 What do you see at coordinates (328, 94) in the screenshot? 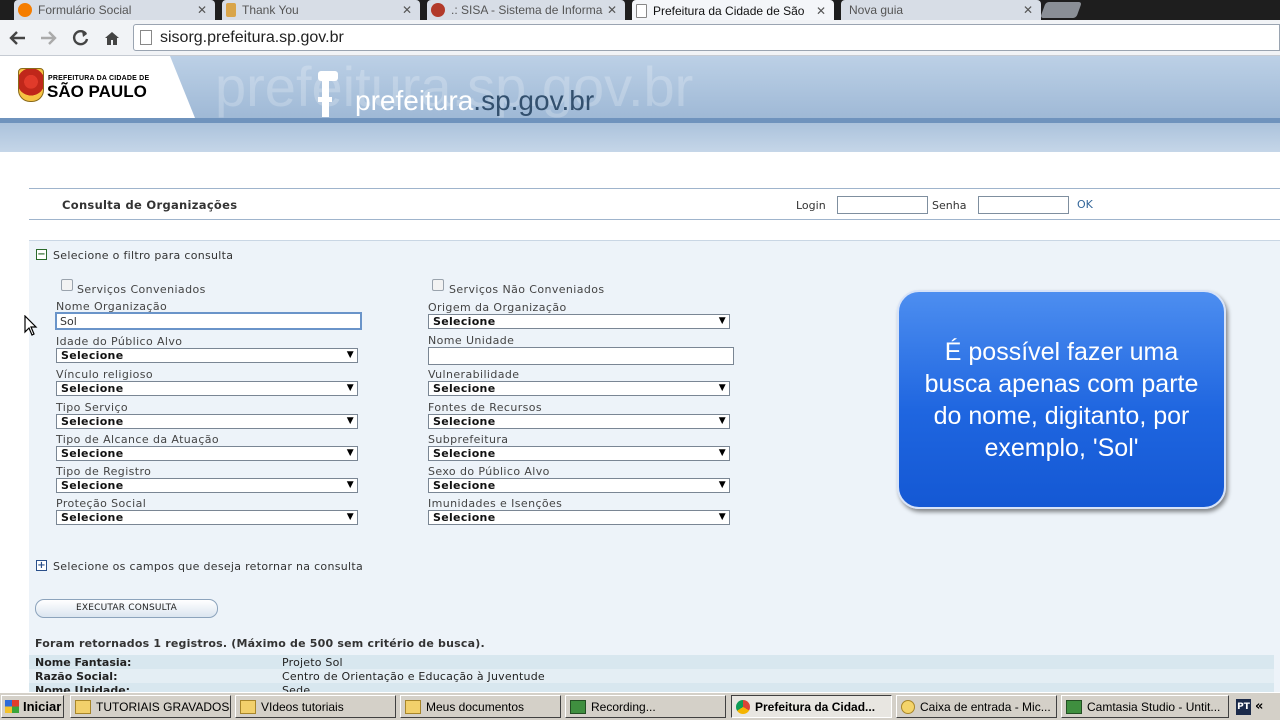
I see `tower-logo-icon` at bounding box center [328, 94].